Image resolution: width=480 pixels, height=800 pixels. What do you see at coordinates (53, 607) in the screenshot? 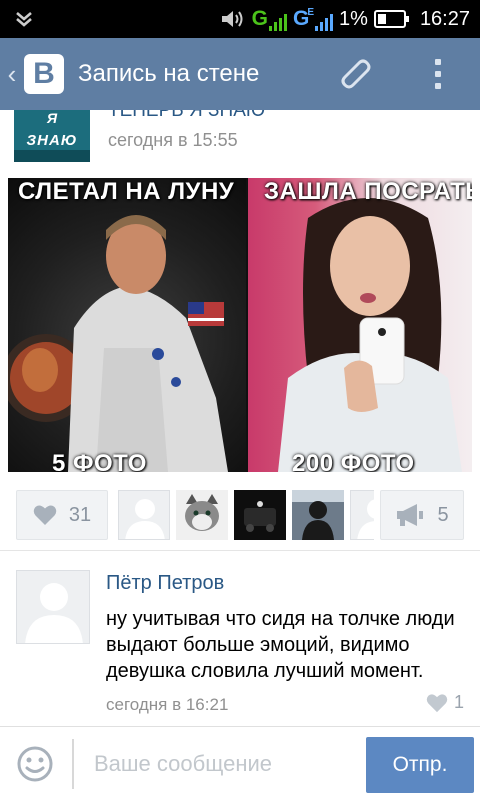
I see `comment-avatar` at bounding box center [53, 607].